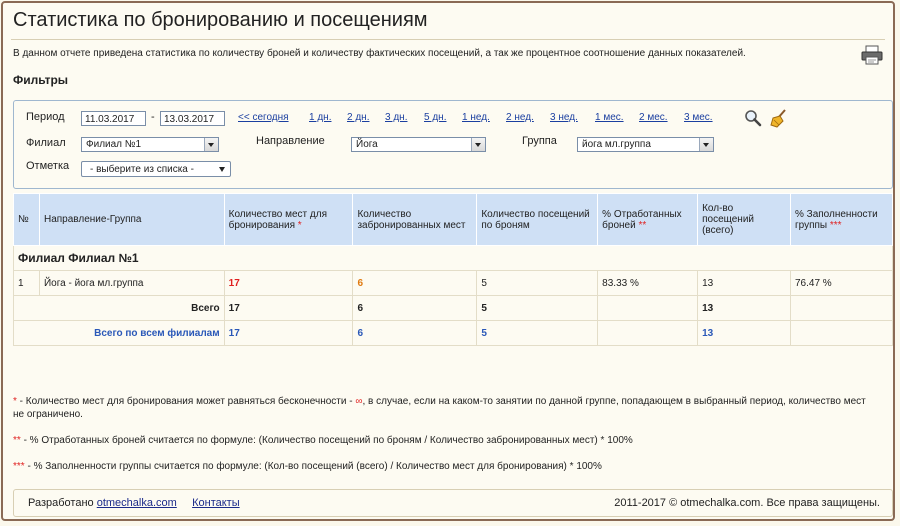 This screenshot has width=900, height=526. Describe the element at coordinates (216, 503) in the screenshot. I see `contacts-link: Контакты` at that location.